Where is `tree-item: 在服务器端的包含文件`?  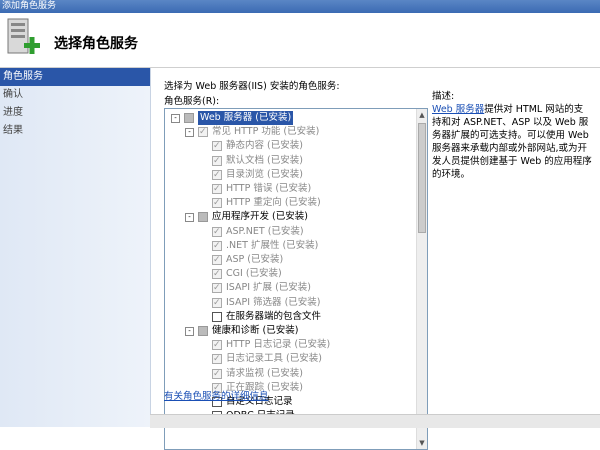
tree-item: 在服务器端的包含文件 is located at coordinates (290, 317).